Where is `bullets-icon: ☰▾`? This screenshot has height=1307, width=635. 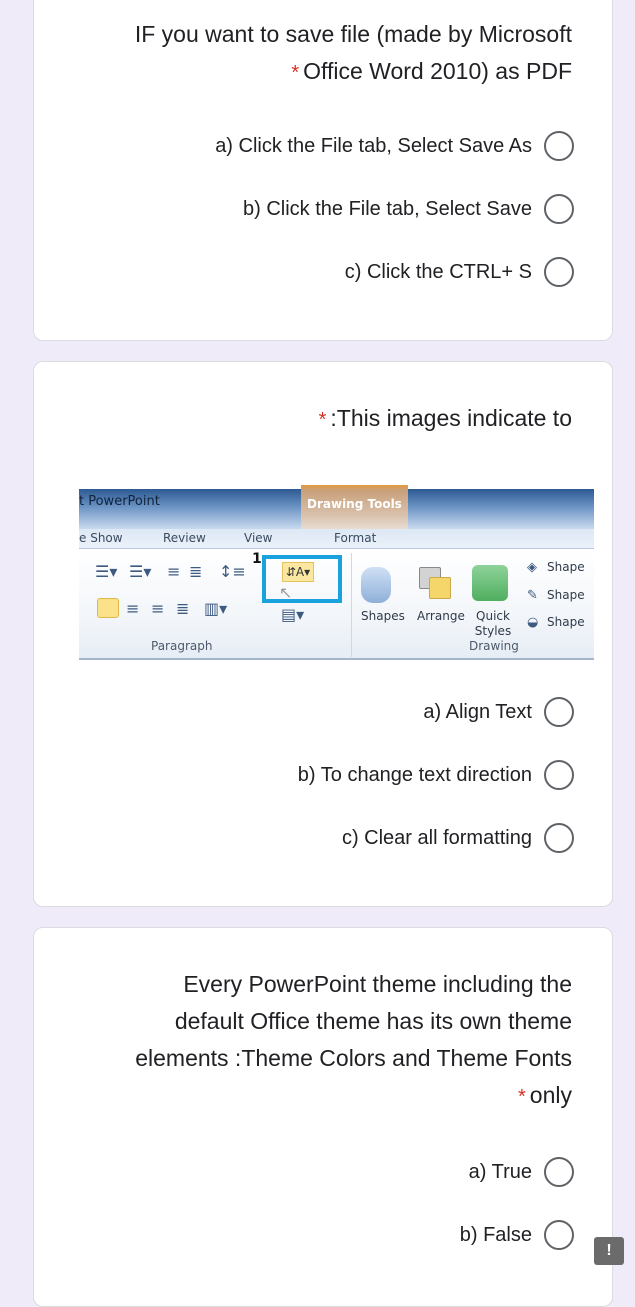 bullets-icon: ☰▾ is located at coordinates (106, 571).